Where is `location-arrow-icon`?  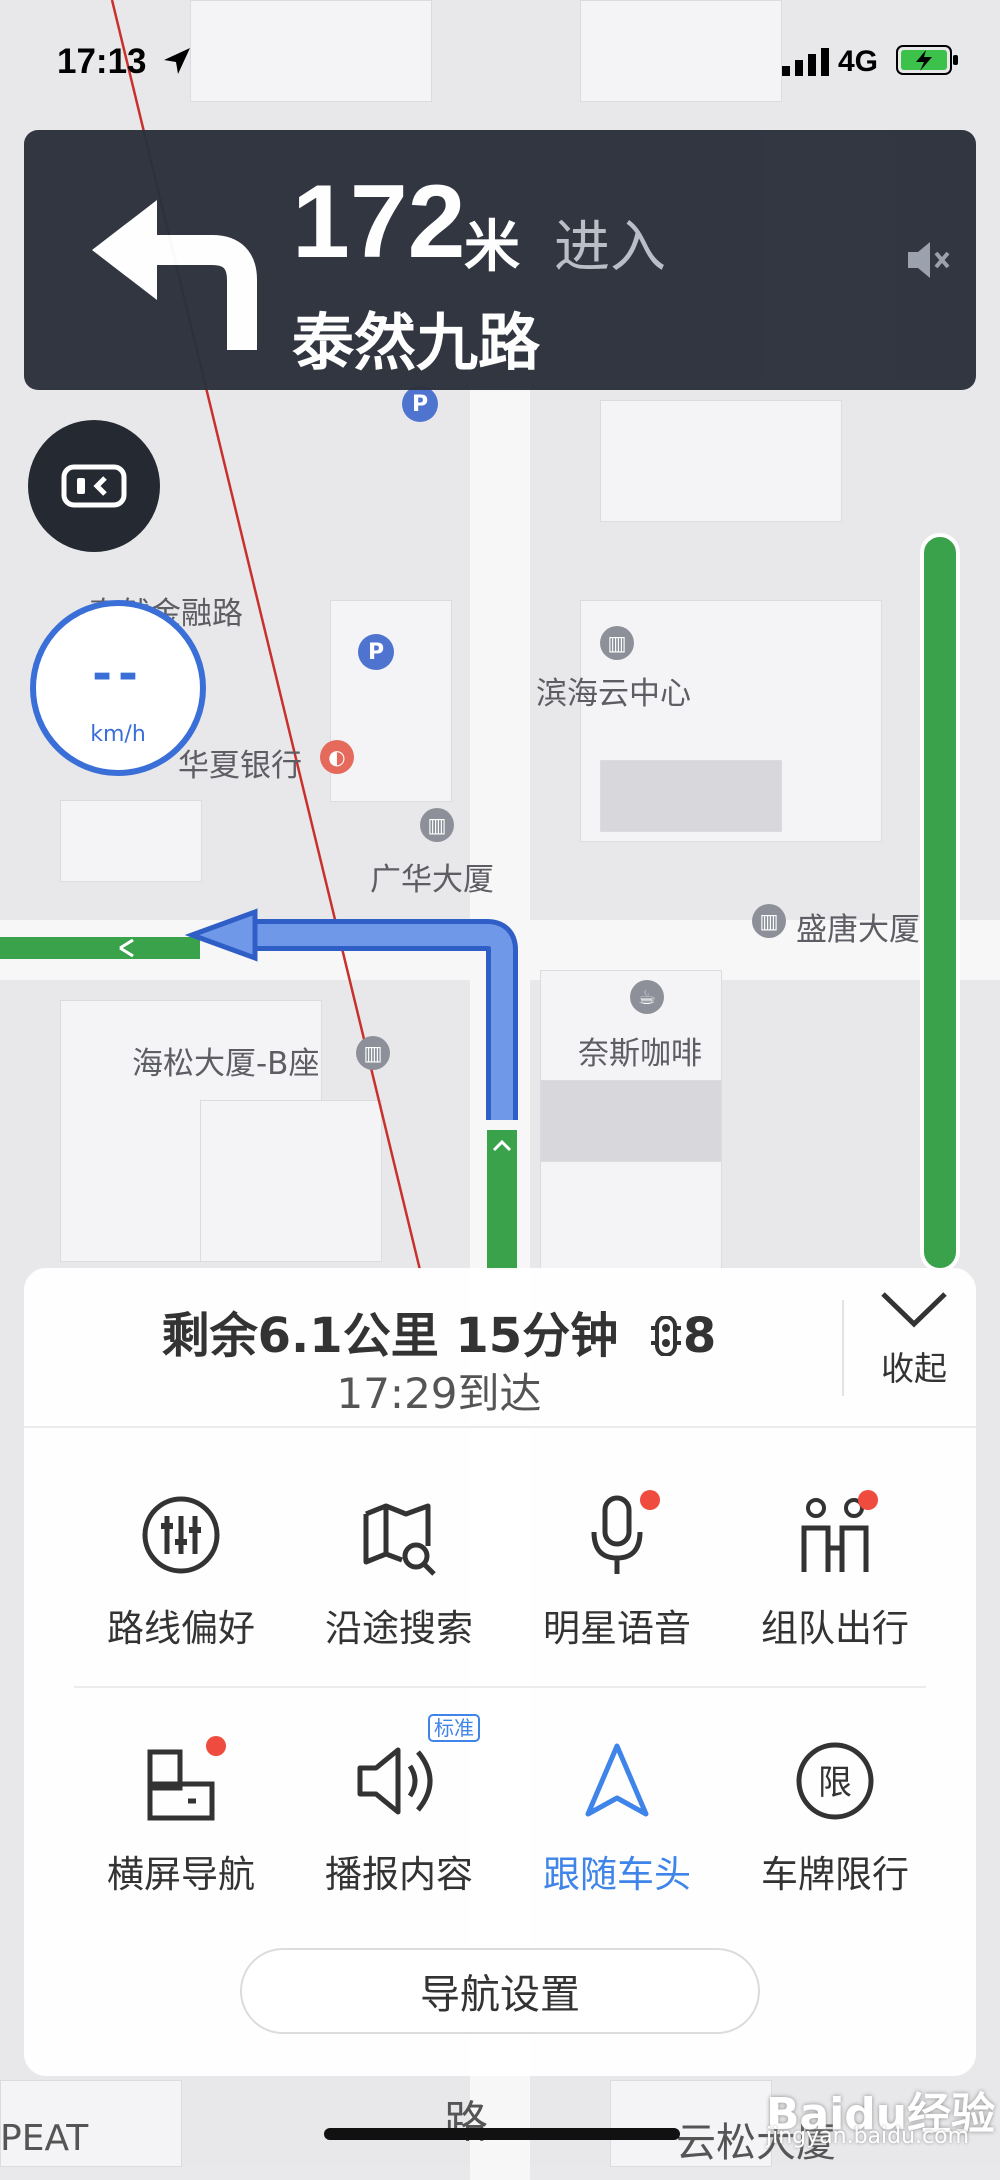 location-arrow-icon is located at coordinates (177, 61).